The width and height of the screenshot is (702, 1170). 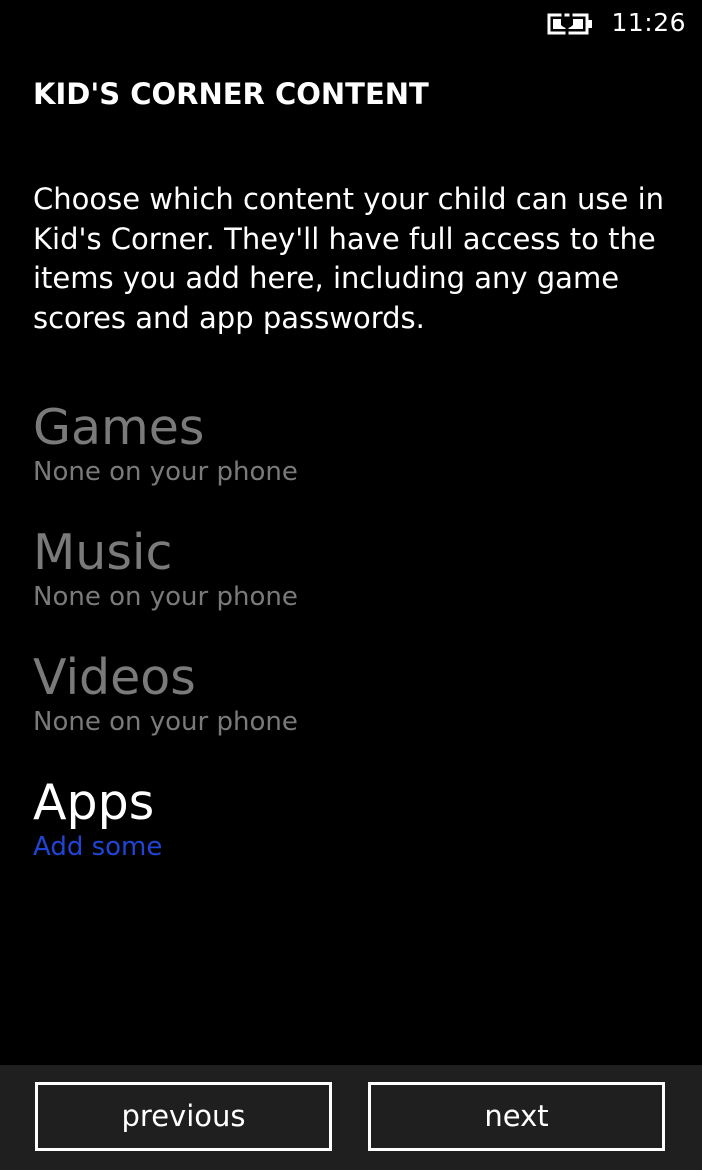 I want to click on category-title: Apps, so click(x=97, y=803).